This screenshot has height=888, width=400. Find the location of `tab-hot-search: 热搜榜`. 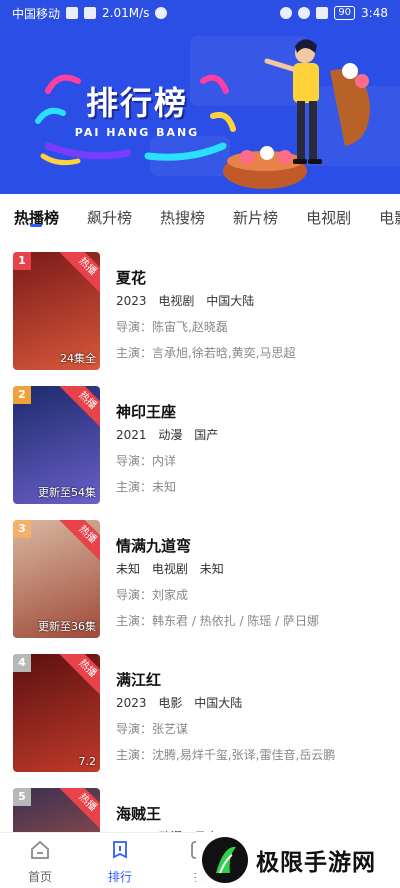

tab-hot-search: 热搜榜 is located at coordinates (182, 217).